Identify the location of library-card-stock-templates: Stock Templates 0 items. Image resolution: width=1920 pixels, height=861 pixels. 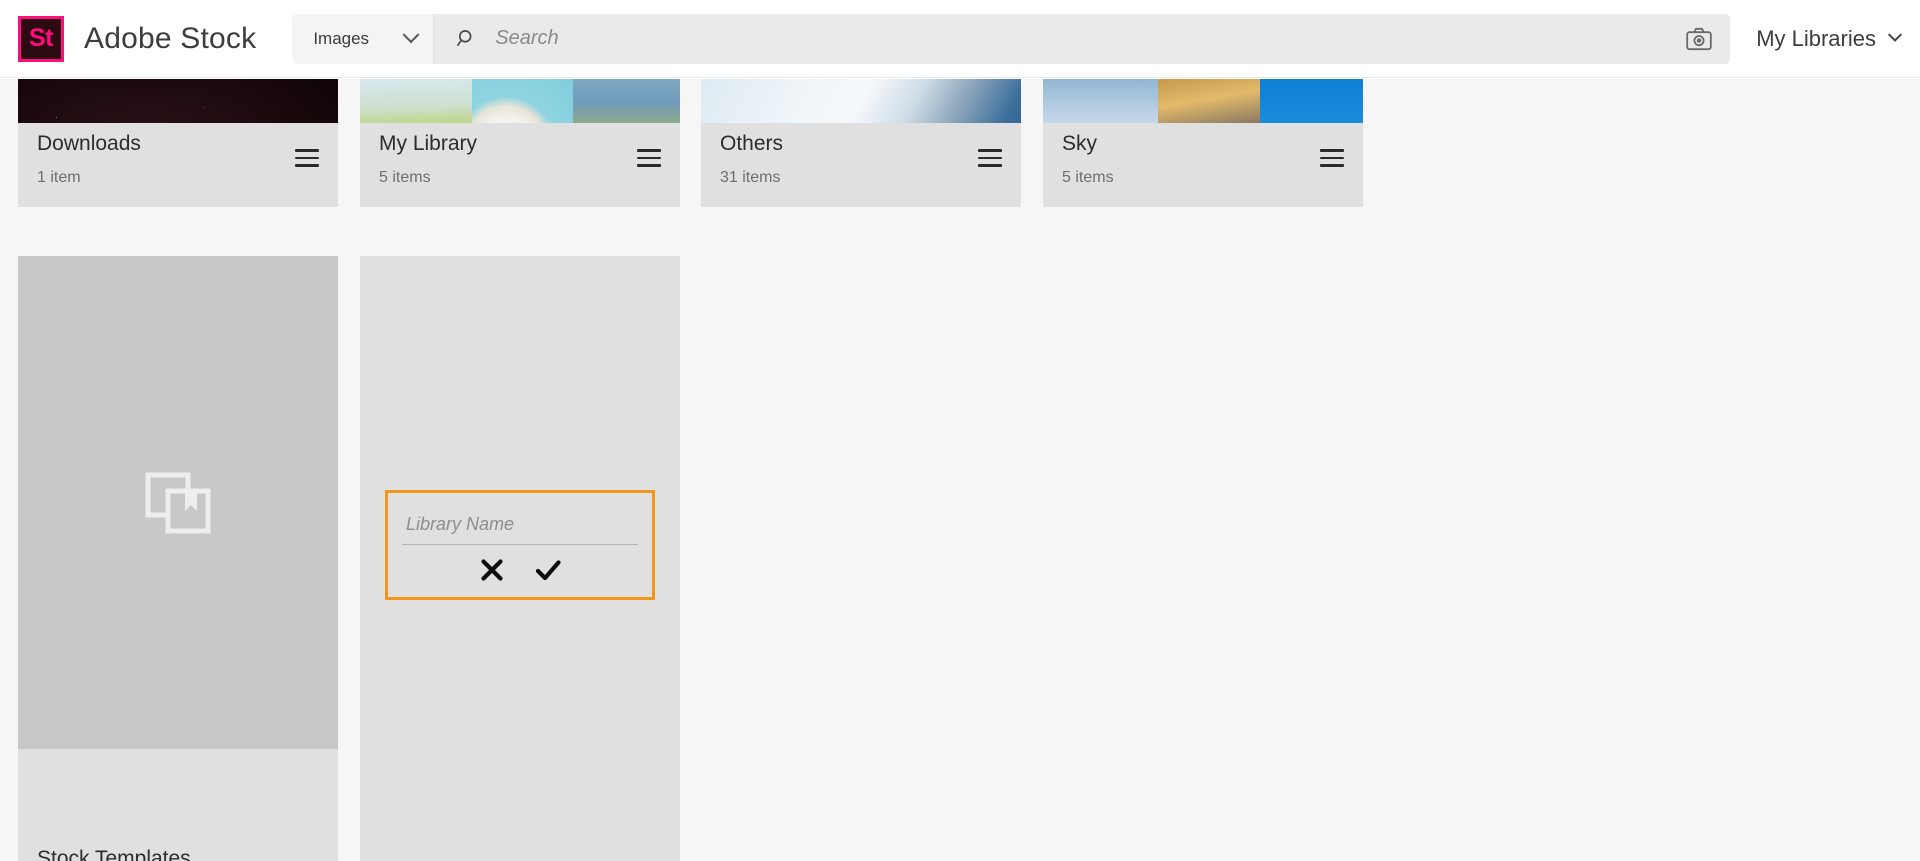
(178, 558).